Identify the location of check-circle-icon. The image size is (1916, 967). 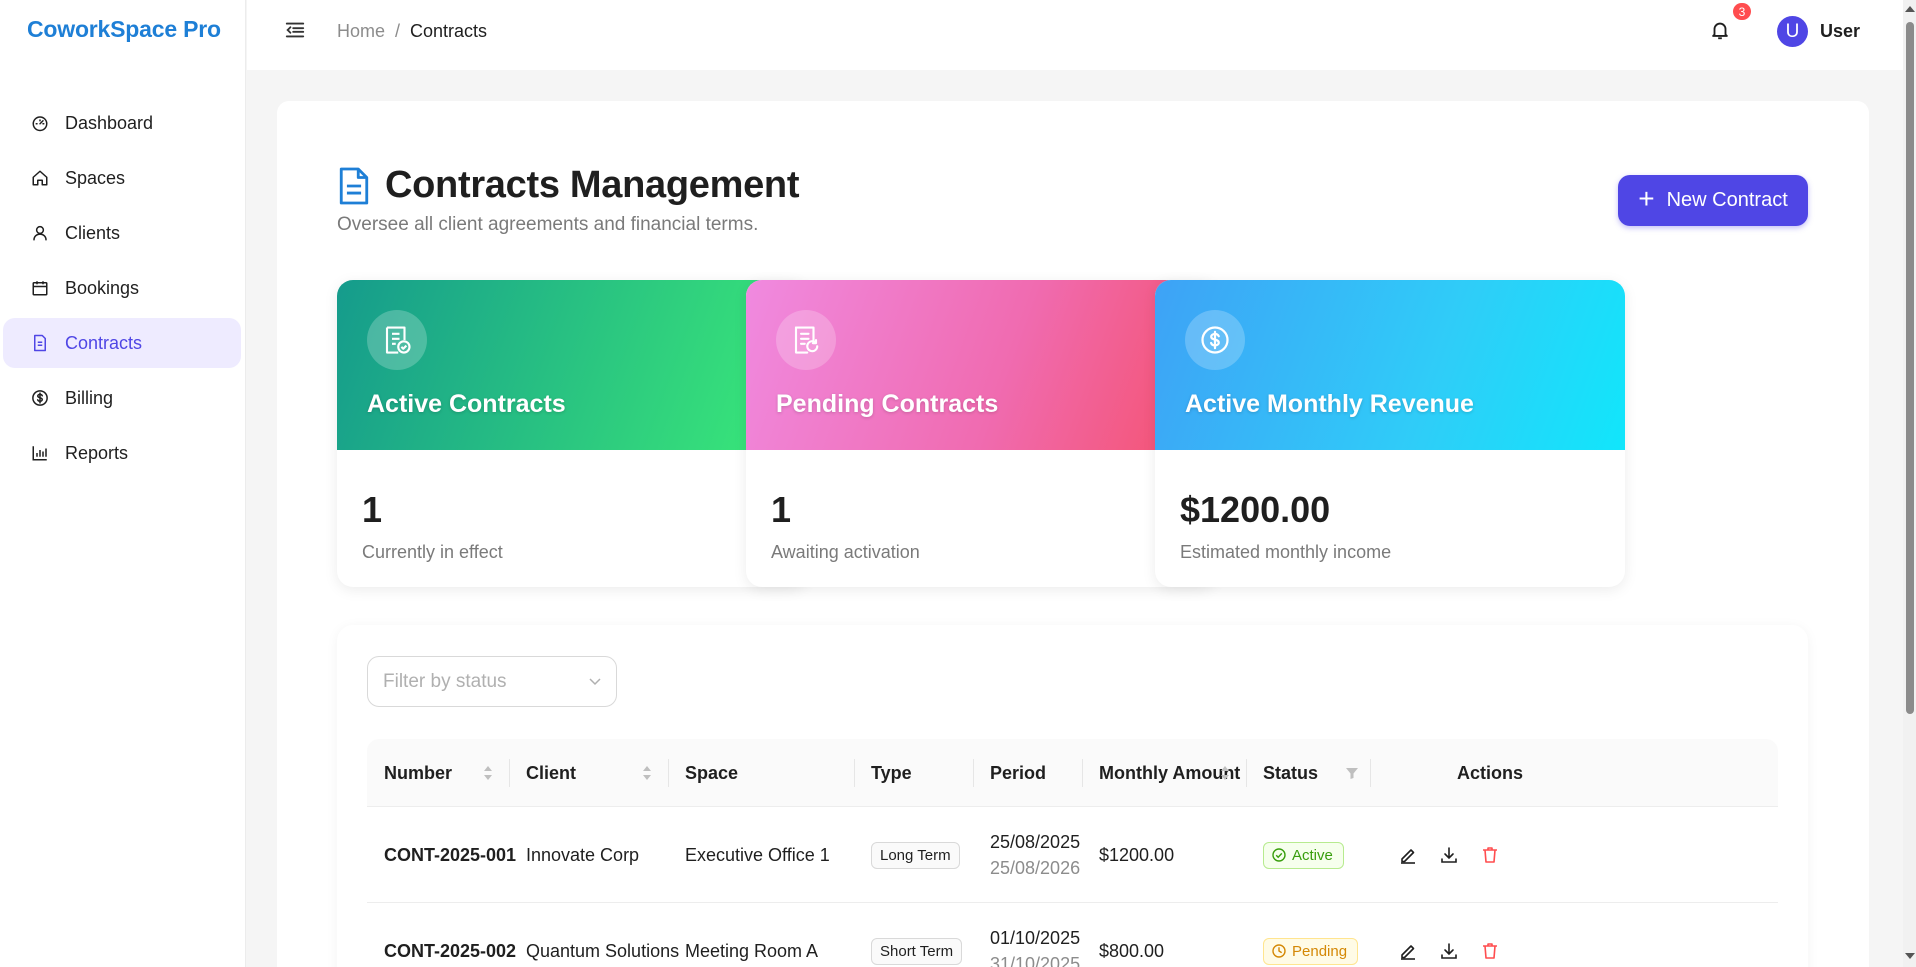
(1279, 855).